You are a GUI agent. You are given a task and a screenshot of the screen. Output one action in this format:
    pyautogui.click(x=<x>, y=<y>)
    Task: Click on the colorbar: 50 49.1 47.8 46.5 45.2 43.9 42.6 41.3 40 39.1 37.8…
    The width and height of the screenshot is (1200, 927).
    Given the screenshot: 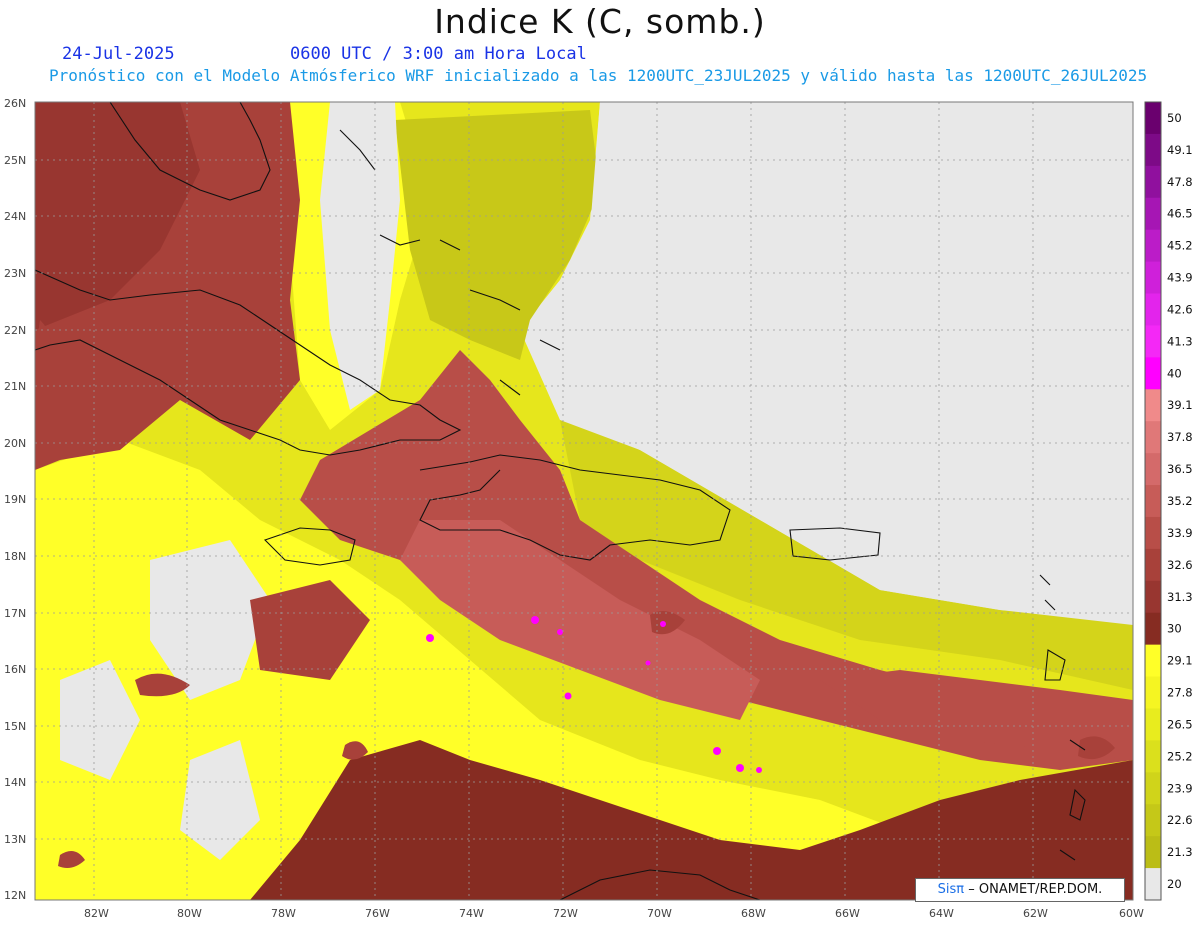 What is the action you would take?
    pyautogui.click(x=1168, y=501)
    